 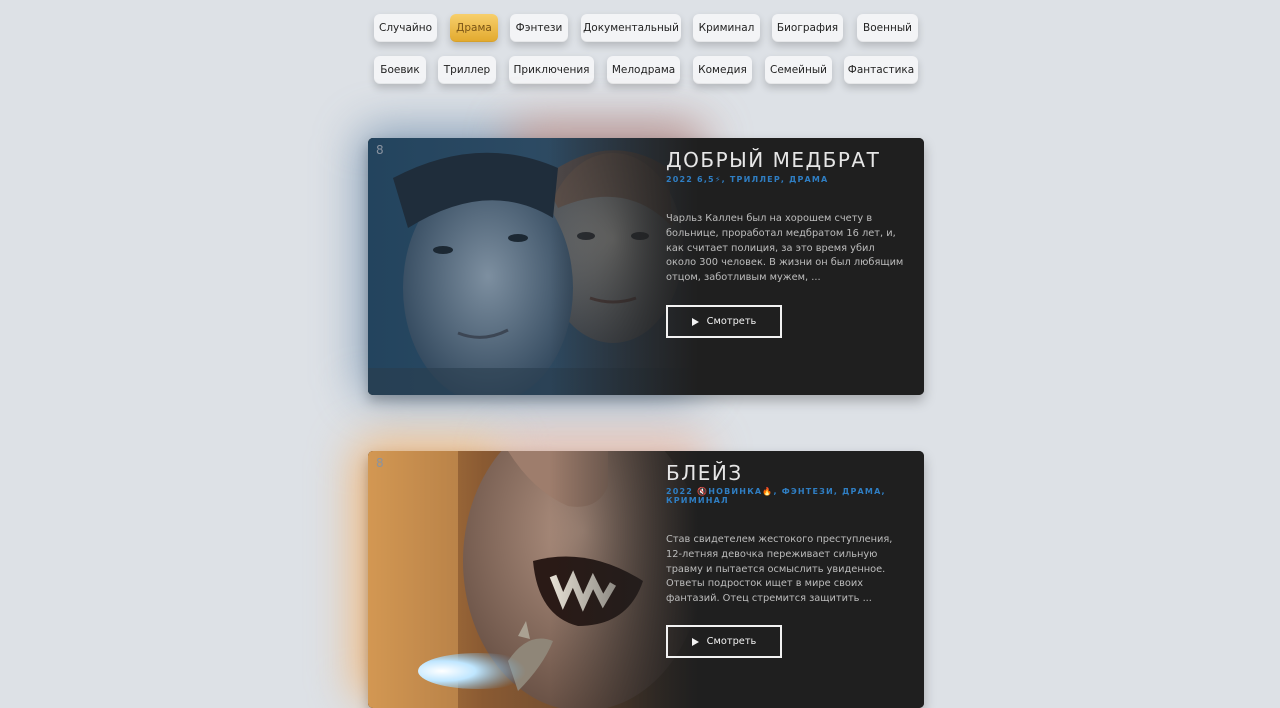 What do you see at coordinates (887, 28) in the screenshot?
I see `genre-pill-war: Военный` at bounding box center [887, 28].